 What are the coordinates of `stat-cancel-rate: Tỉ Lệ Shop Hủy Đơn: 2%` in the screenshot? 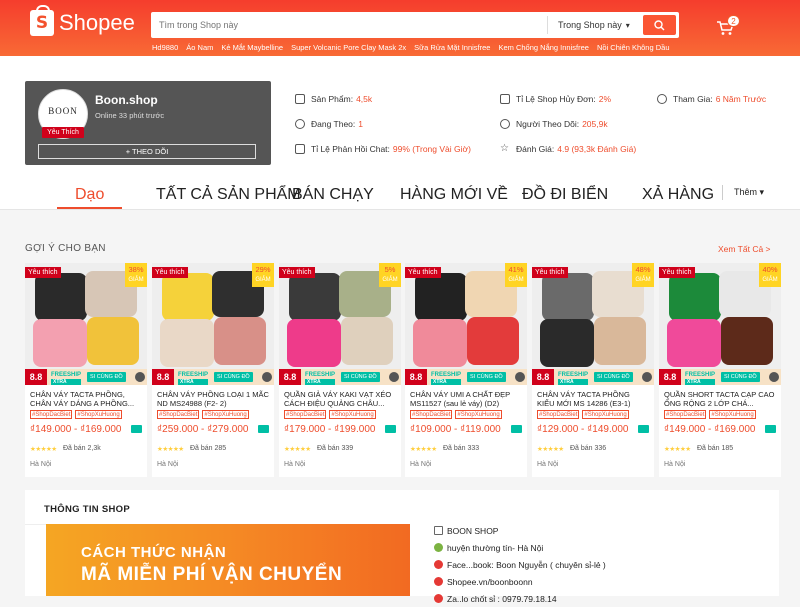 It's located at (555, 99).